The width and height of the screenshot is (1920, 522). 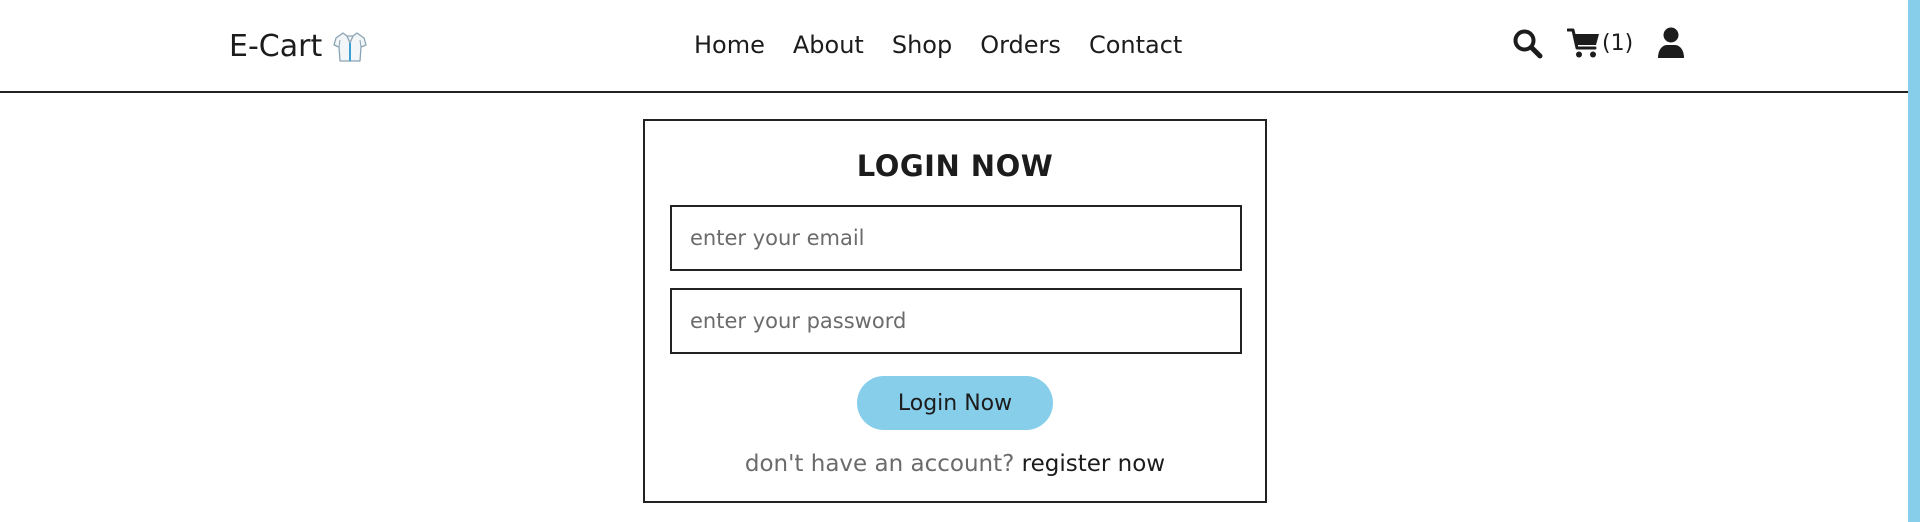 I want to click on password-input, so click(x=956, y=321).